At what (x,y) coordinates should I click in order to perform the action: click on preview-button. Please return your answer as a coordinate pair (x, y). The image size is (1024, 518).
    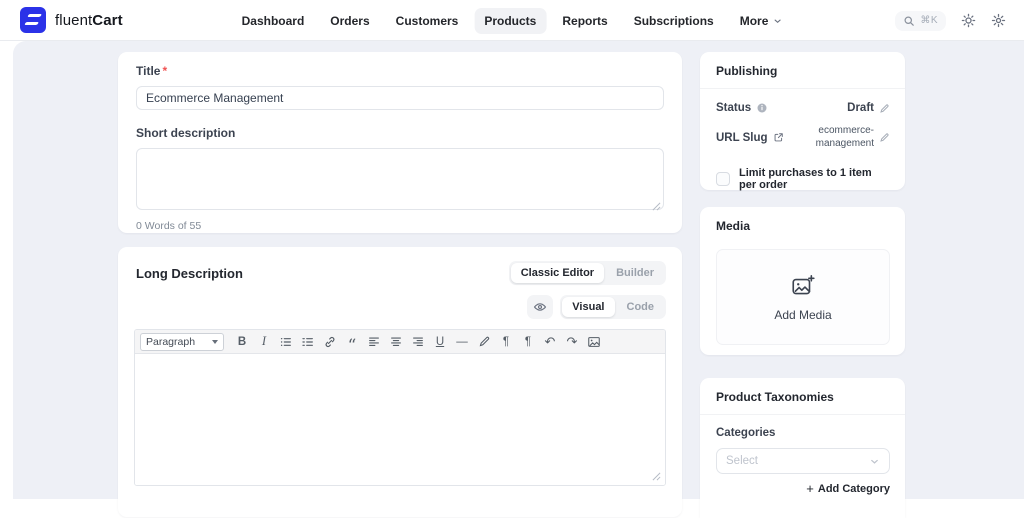
    Looking at the image, I should click on (540, 307).